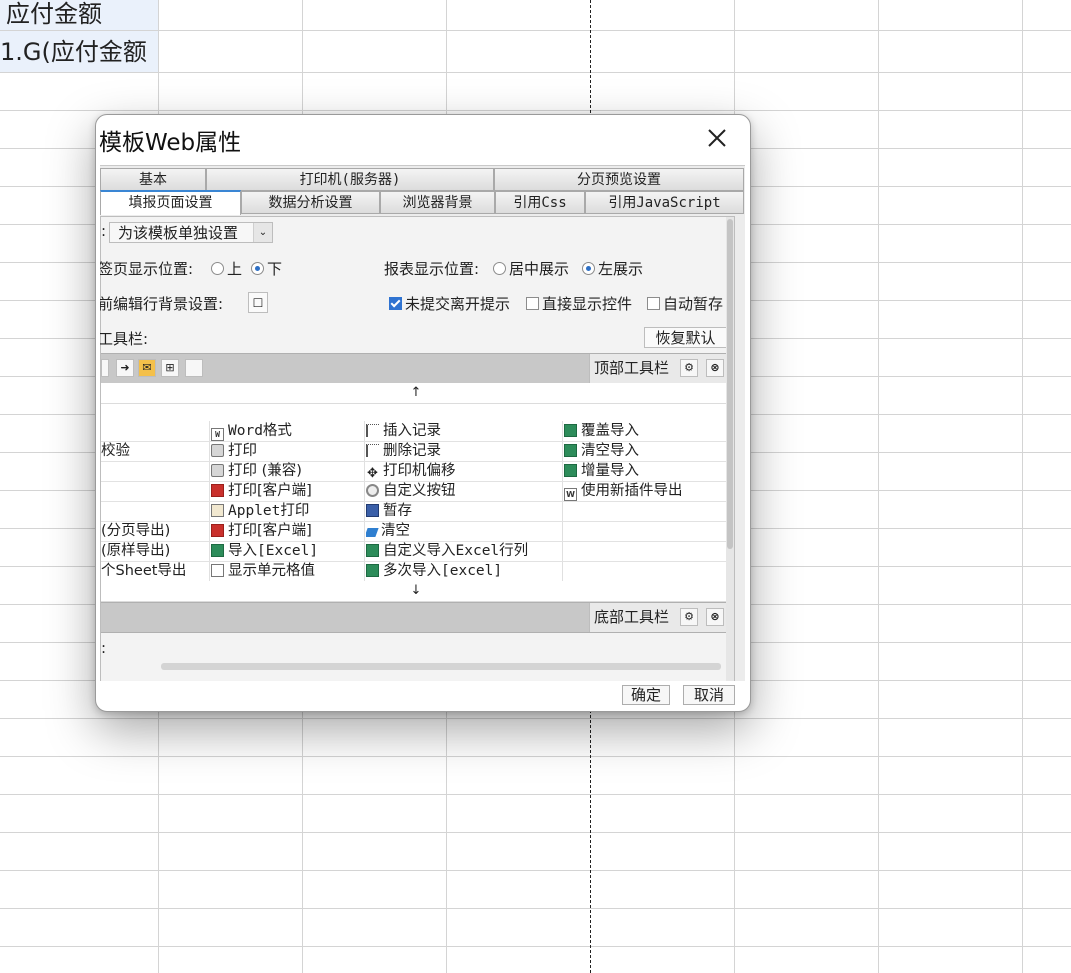 The width and height of the screenshot is (1071, 973). I want to click on toolbar-button-label: 覆盖导入, so click(610, 431).